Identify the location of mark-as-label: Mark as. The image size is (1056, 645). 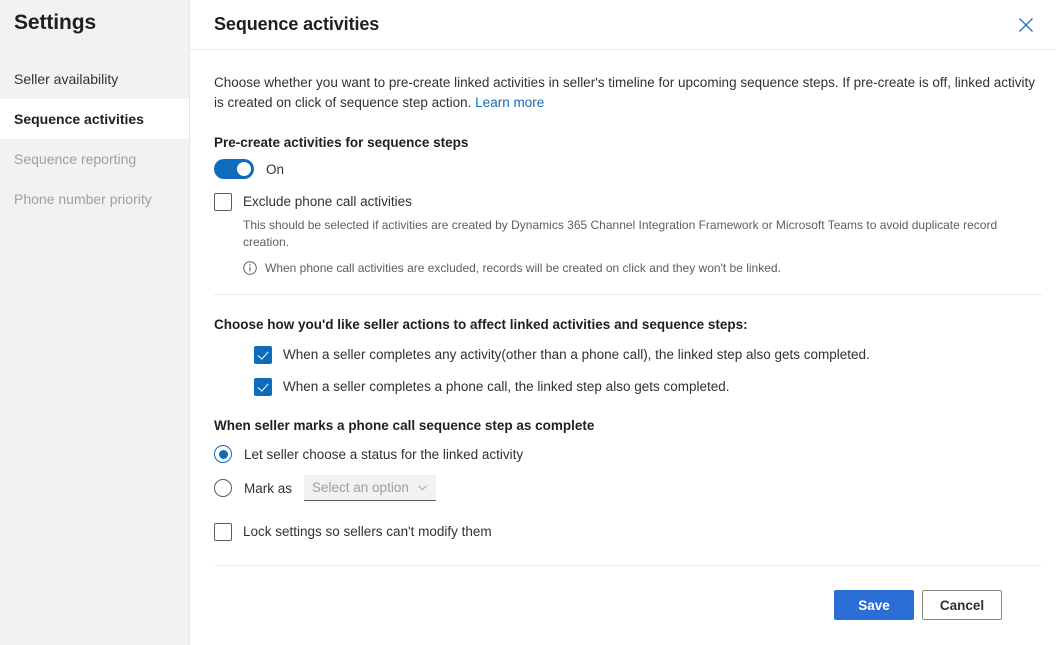
(268, 488).